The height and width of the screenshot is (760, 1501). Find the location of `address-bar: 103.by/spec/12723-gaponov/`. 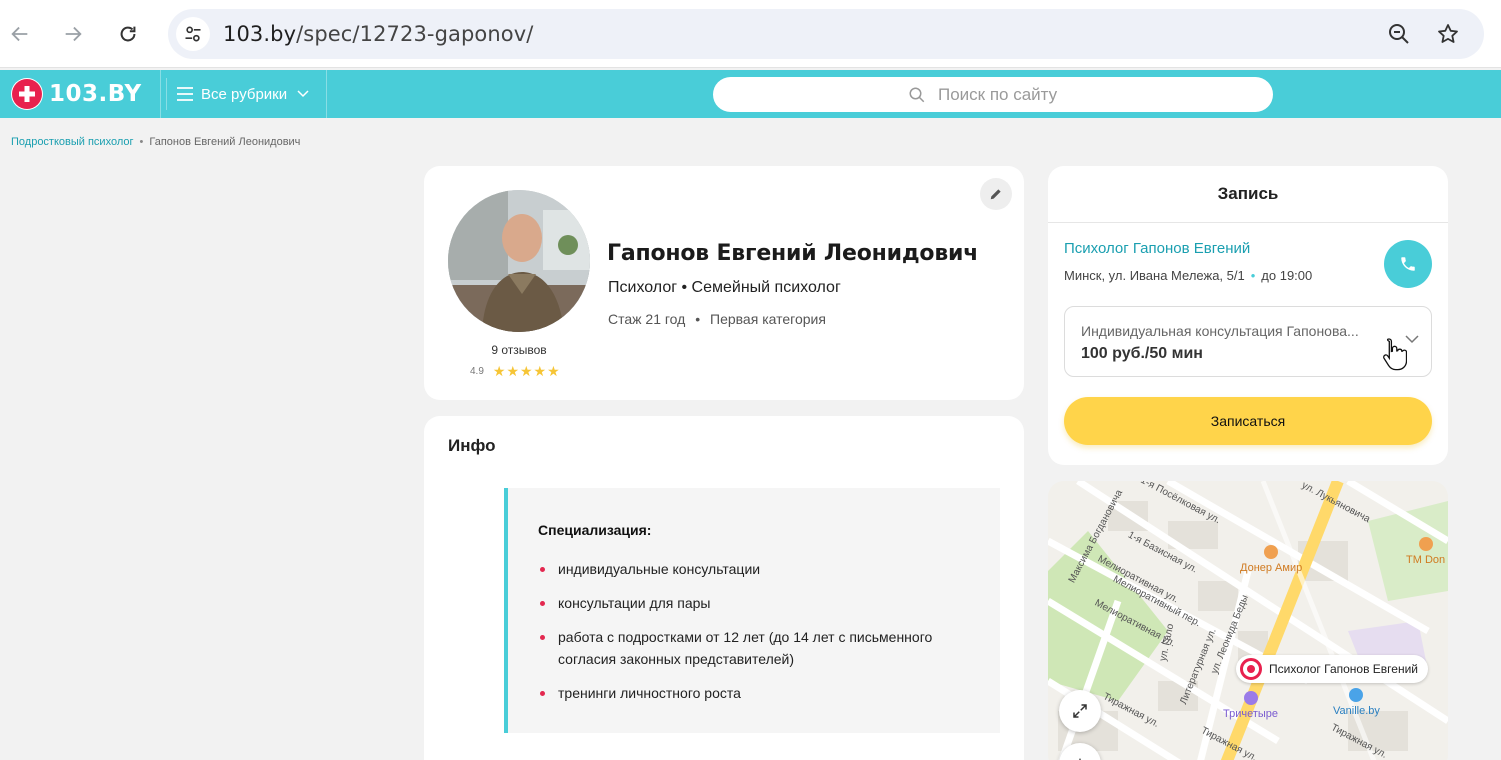

address-bar: 103.by/spec/12723-gaponov/ is located at coordinates (826, 34).